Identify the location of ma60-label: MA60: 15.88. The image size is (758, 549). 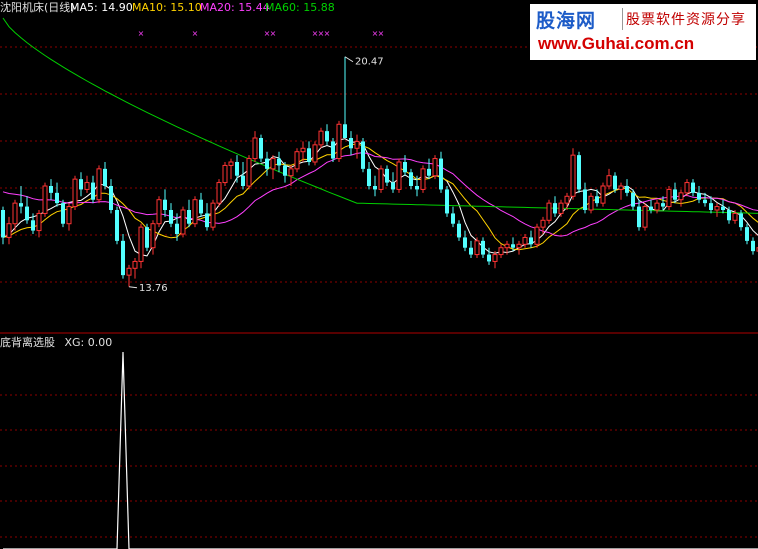
(300, 7).